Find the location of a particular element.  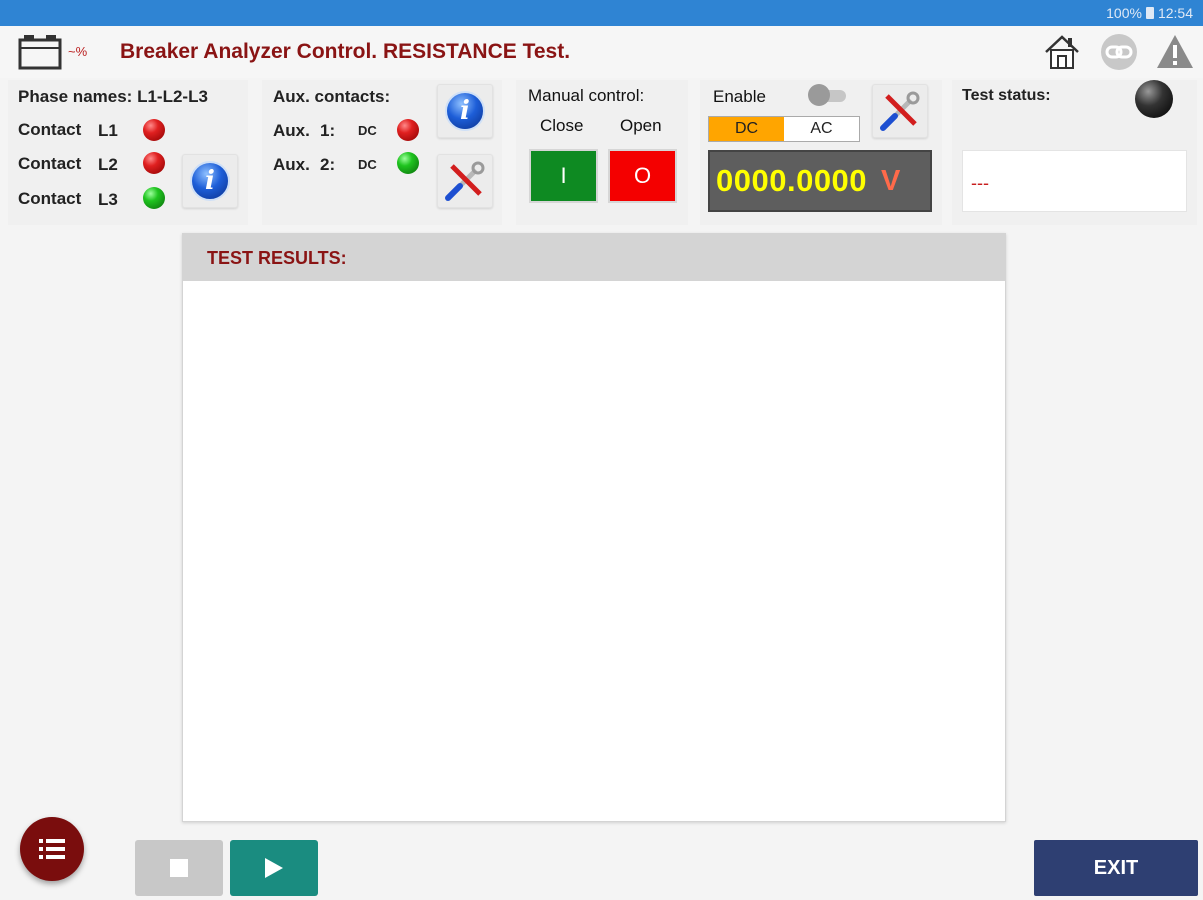

play-icon is located at coordinates (274, 868).